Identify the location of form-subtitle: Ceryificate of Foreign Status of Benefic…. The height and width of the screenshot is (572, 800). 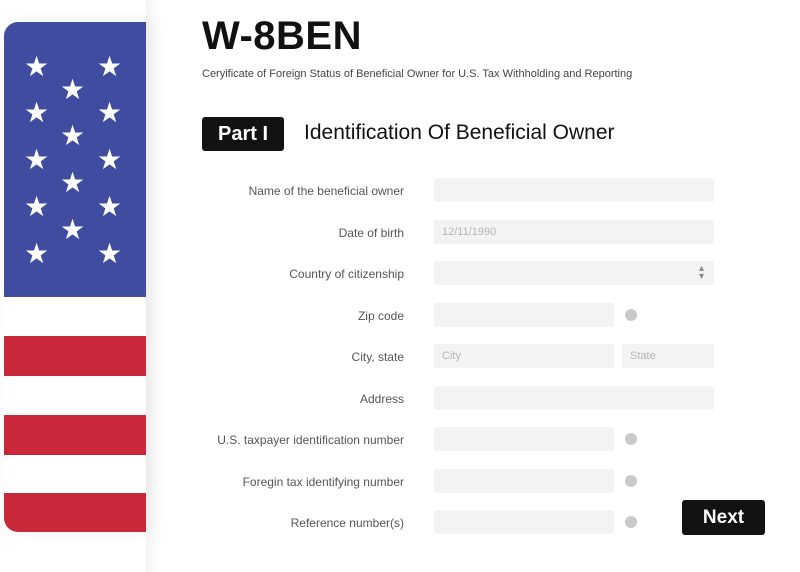
(417, 74).